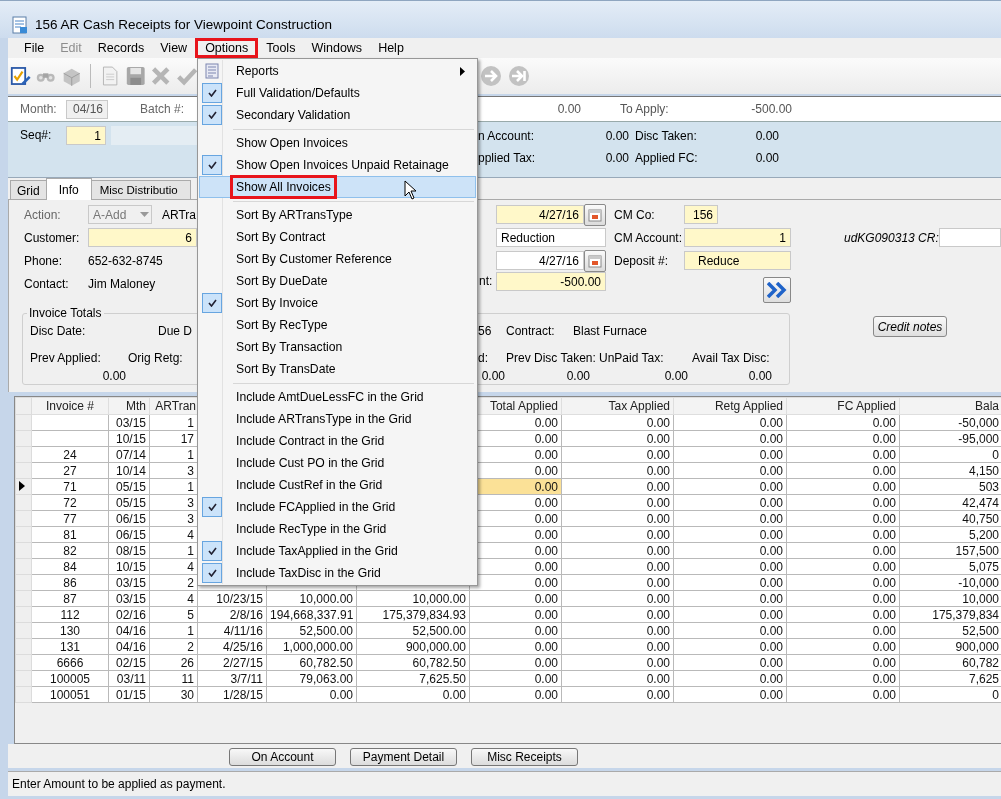  What do you see at coordinates (617, 406) in the screenshot?
I see `column-header: Tax Applied` at bounding box center [617, 406].